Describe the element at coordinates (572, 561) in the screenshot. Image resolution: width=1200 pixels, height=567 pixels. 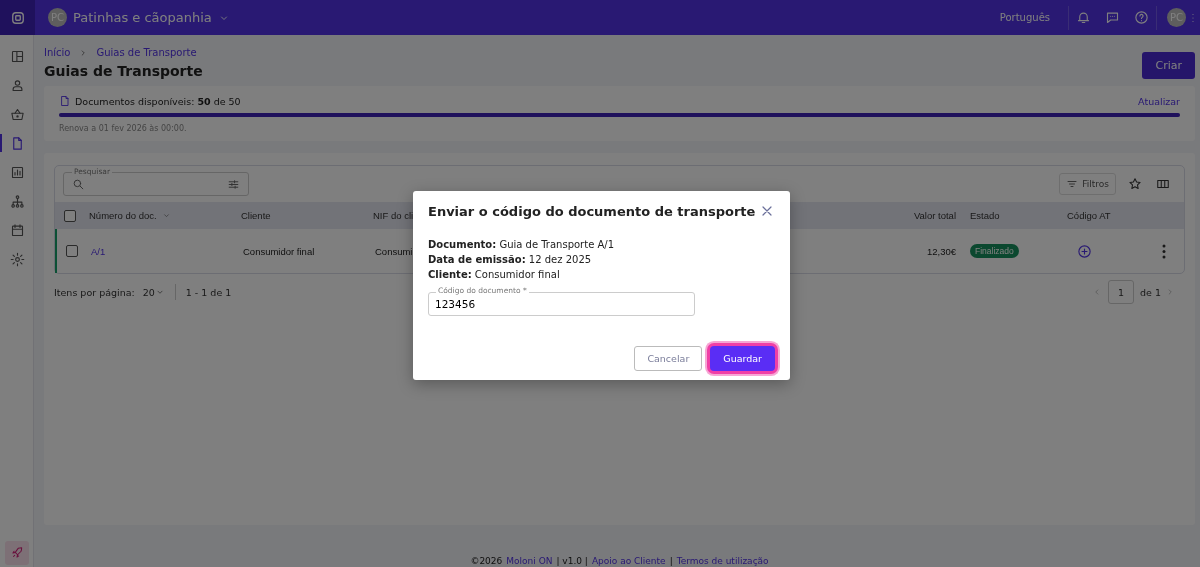
I see `version-text: | v1.0 |` at that location.